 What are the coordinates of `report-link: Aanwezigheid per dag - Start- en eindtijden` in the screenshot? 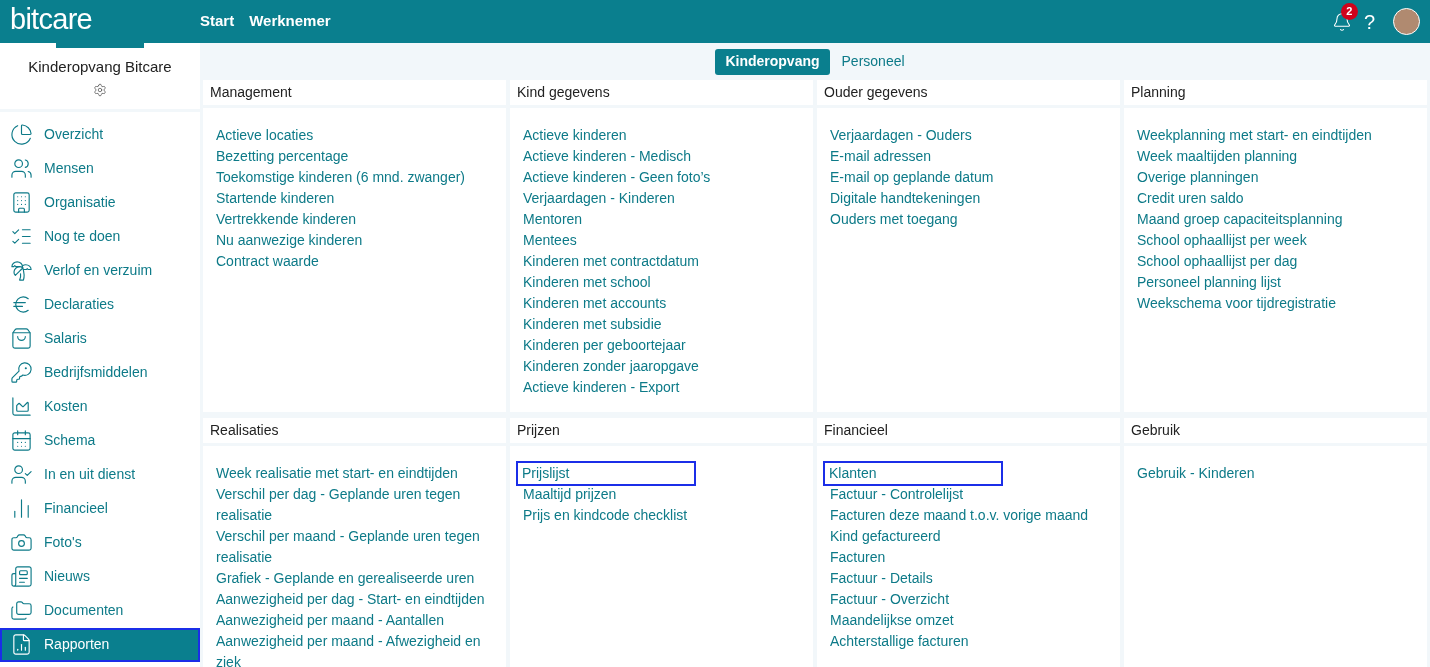 It's located at (350, 599).